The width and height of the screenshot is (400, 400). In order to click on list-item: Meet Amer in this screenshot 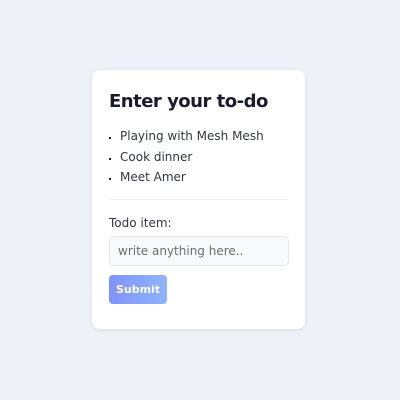, I will do `click(204, 177)`.